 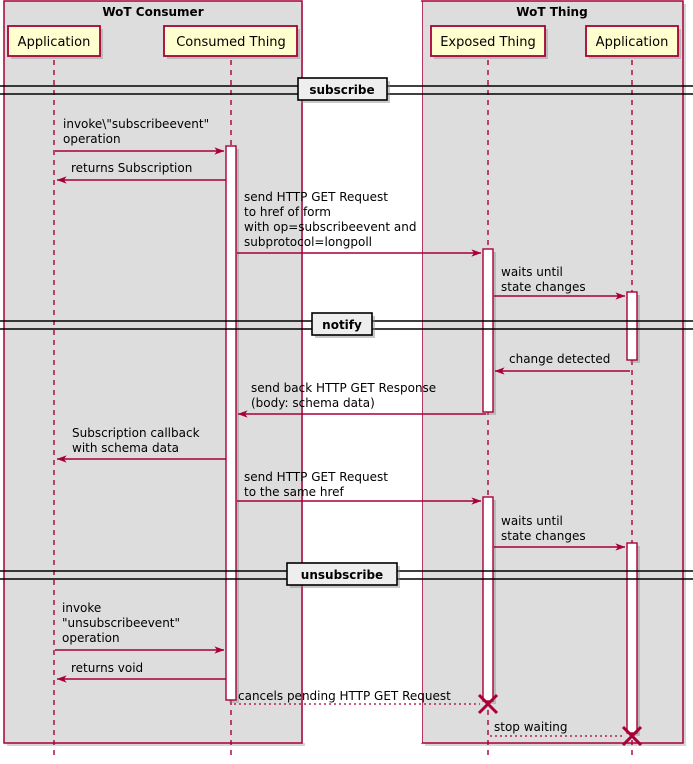 What do you see at coordinates (343, 388) in the screenshot?
I see `message-label-line: send back HTTP GET Response` at bounding box center [343, 388].